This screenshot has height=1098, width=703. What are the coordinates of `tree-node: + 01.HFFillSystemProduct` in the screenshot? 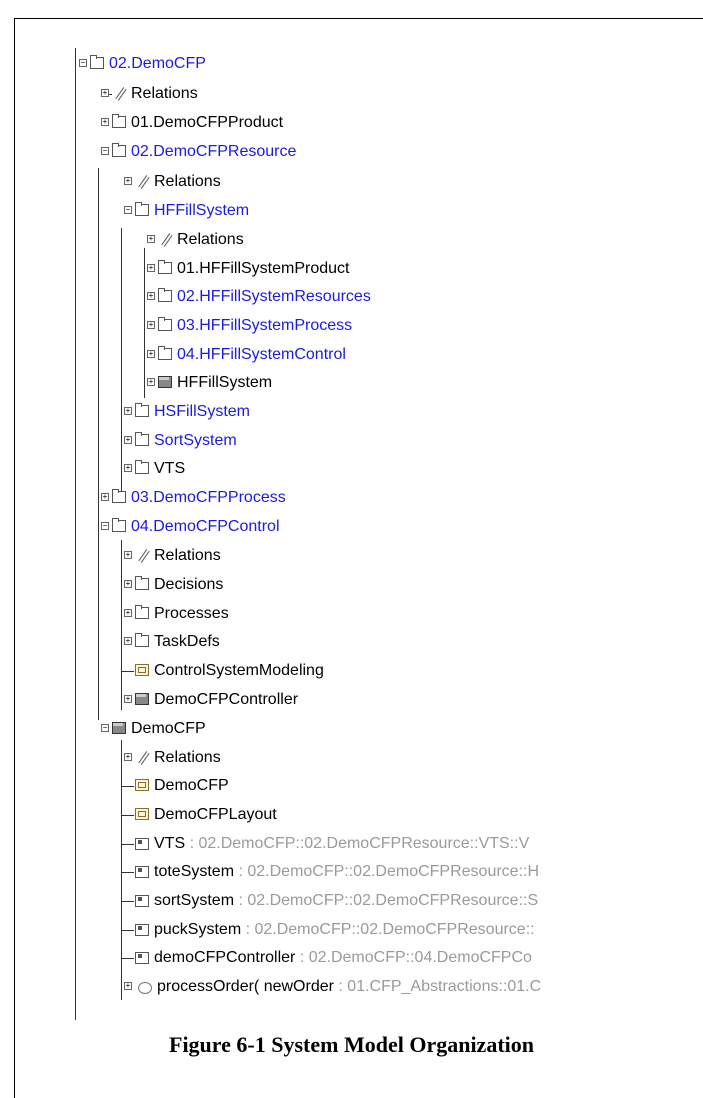 It's located at (248, 269).